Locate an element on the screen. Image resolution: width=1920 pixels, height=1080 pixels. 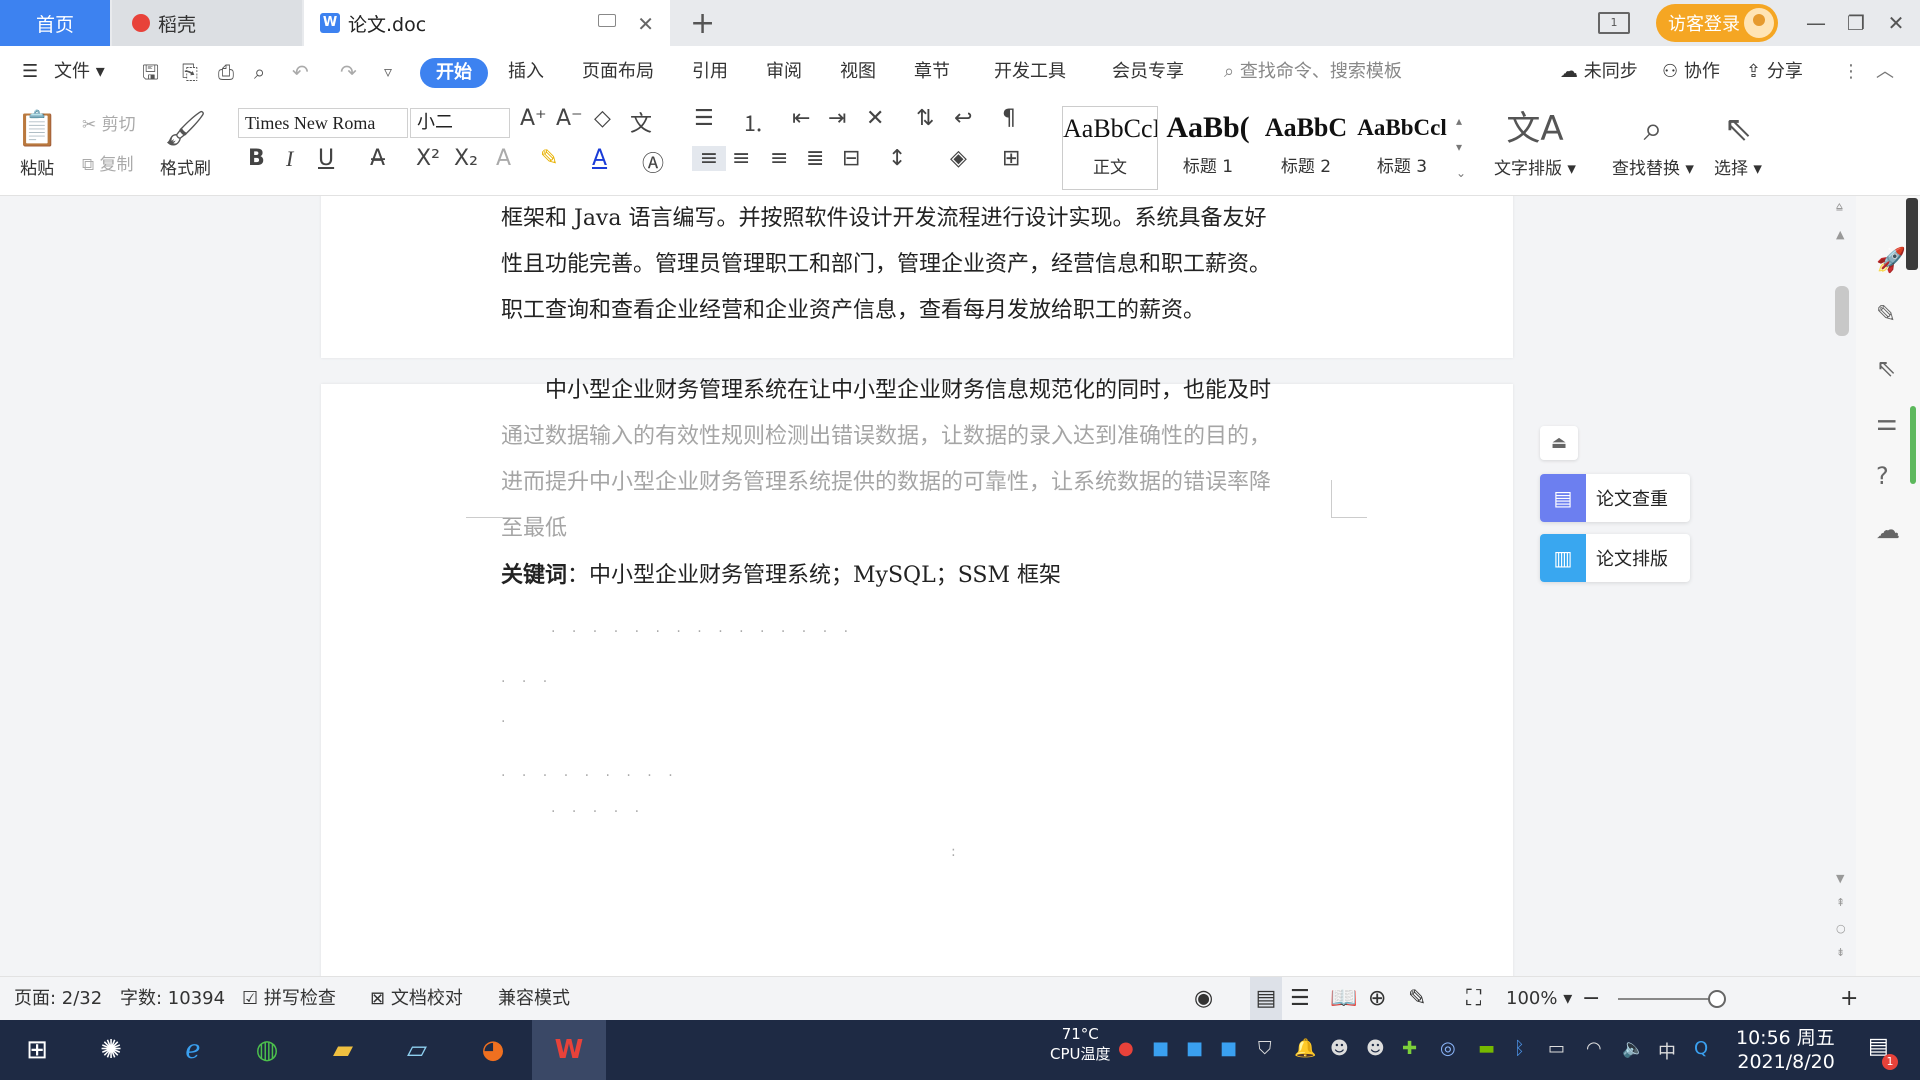
scroll-down-icon: ▼ is located at coordinates (1840, 878).